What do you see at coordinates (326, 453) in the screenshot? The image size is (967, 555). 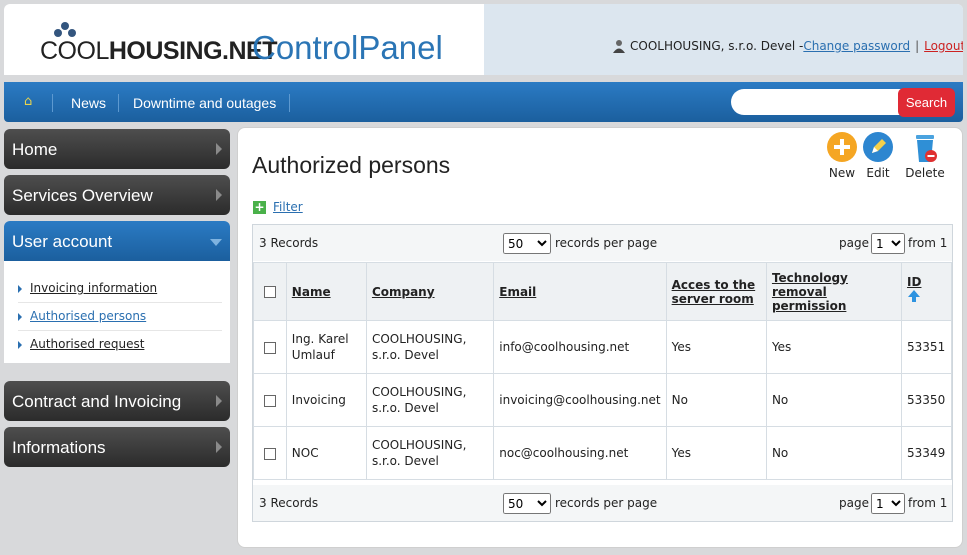 I see `cell-name: NOC` at bounding box center [326, 453].